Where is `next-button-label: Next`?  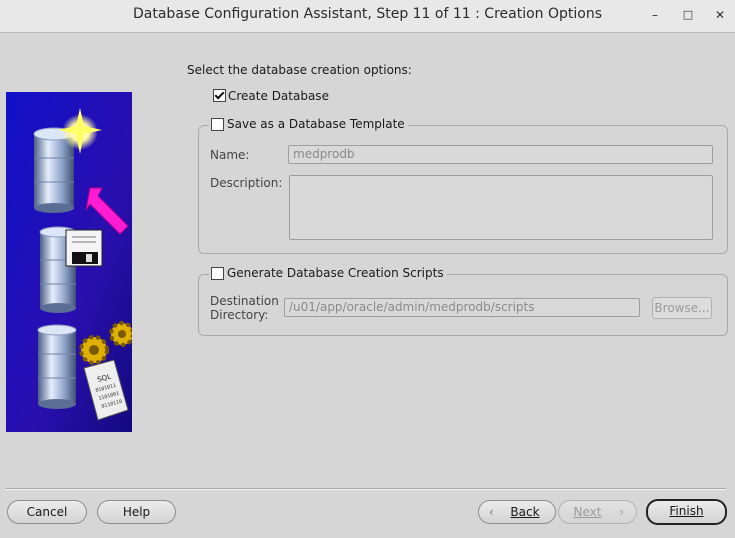 next-button-label: Next is located at coordinates (587, 512).